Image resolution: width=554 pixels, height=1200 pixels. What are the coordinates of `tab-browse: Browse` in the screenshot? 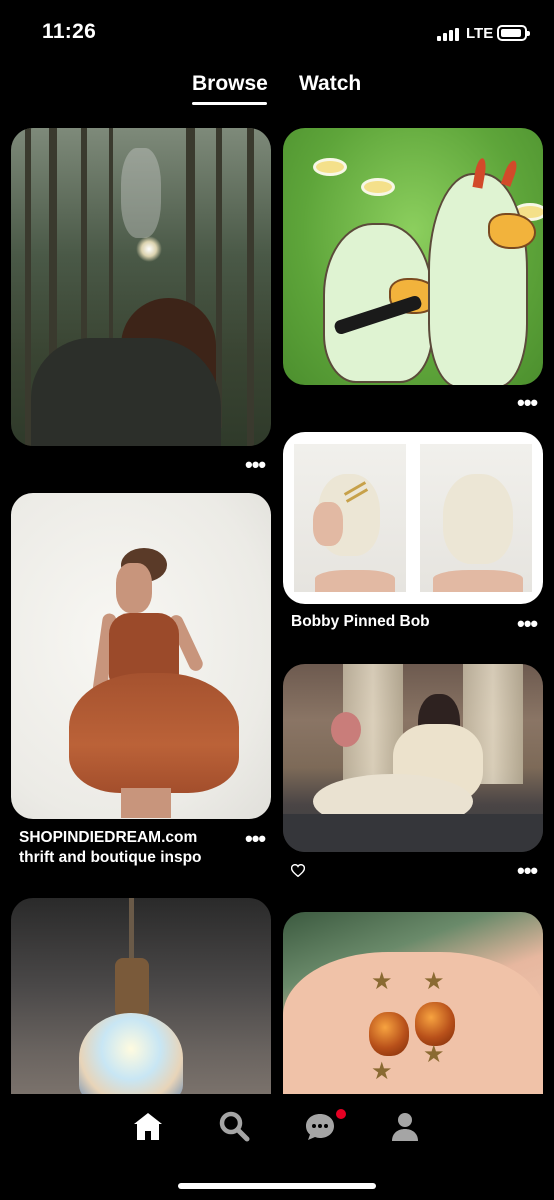 It's located at (230, 84).